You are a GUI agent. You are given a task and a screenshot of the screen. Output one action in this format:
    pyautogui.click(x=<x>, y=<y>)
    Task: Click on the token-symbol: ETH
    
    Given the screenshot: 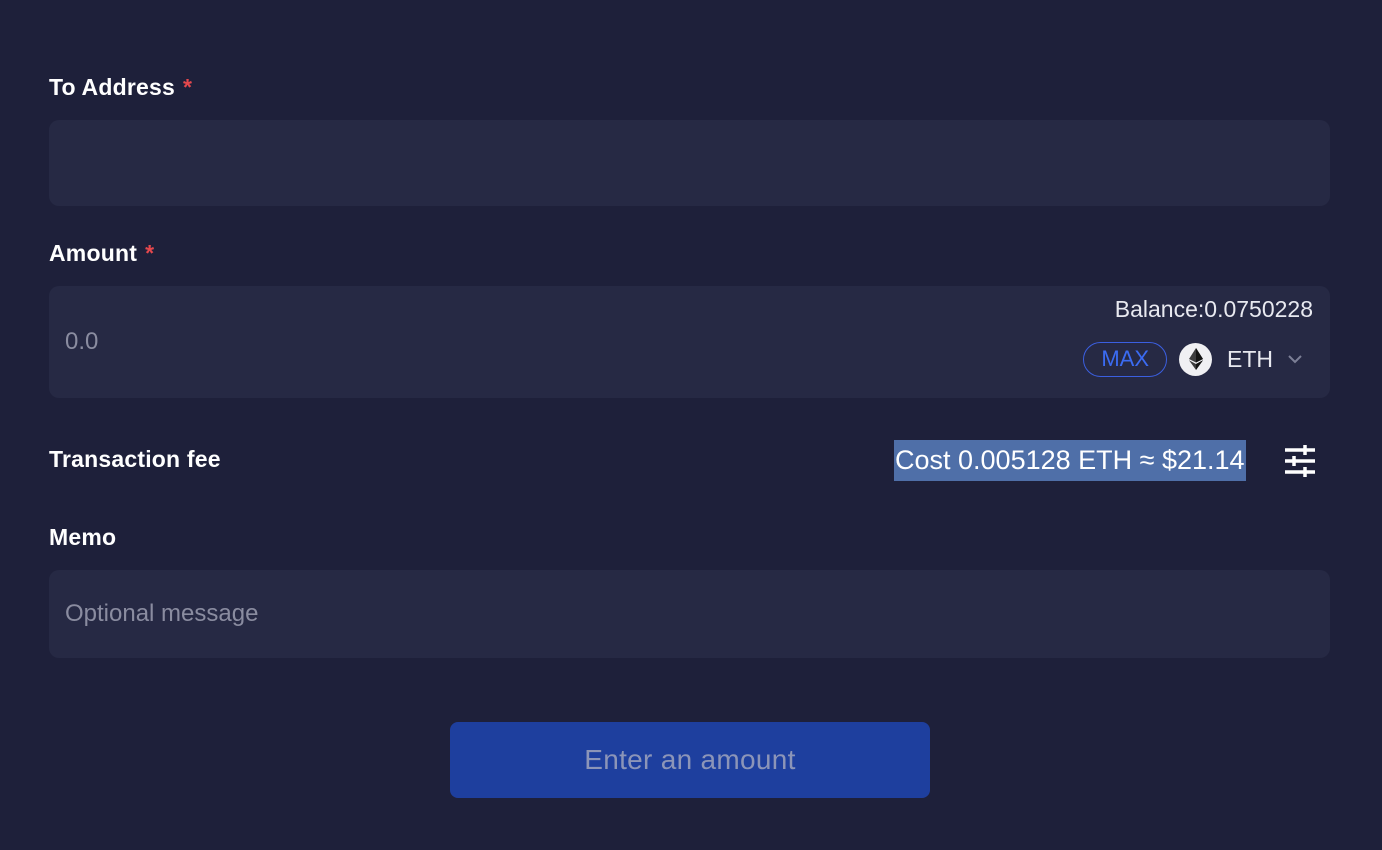 What is the action you would take?
    pyautogui.click(x=1250, y=359)
    